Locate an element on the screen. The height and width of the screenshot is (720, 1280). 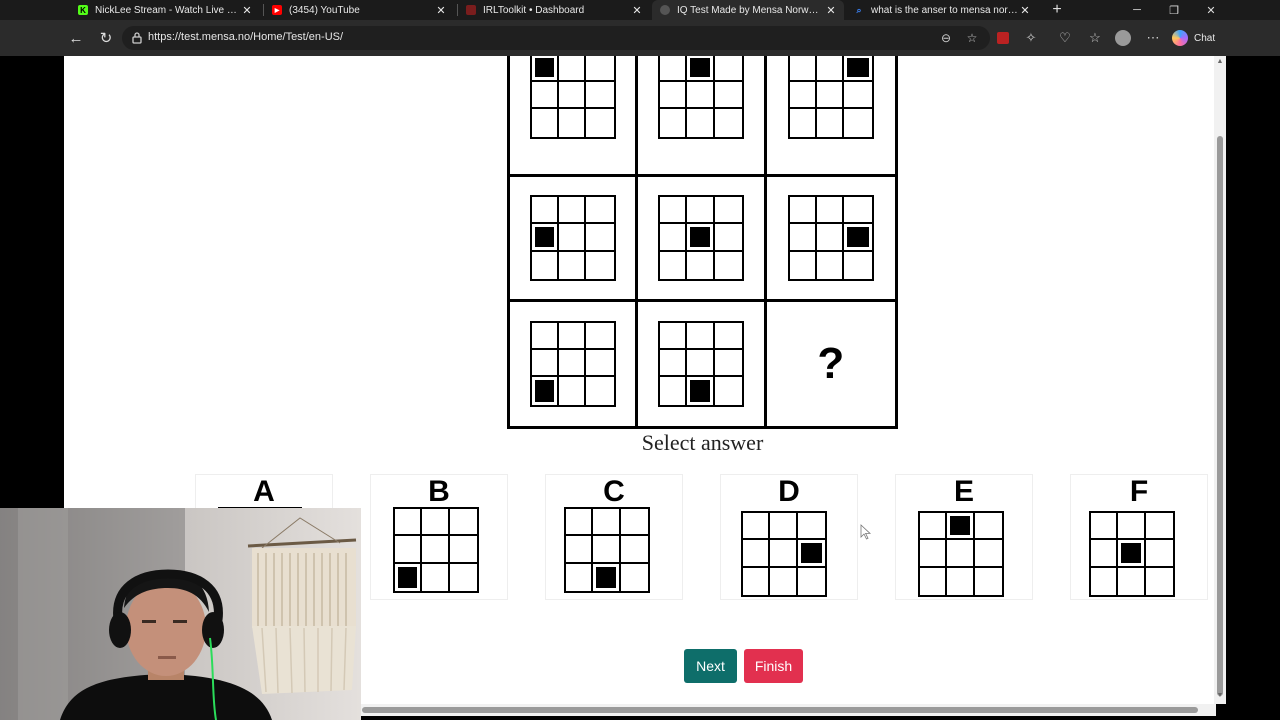
profile-avatar-icon is located at coordinates (1123, 38).